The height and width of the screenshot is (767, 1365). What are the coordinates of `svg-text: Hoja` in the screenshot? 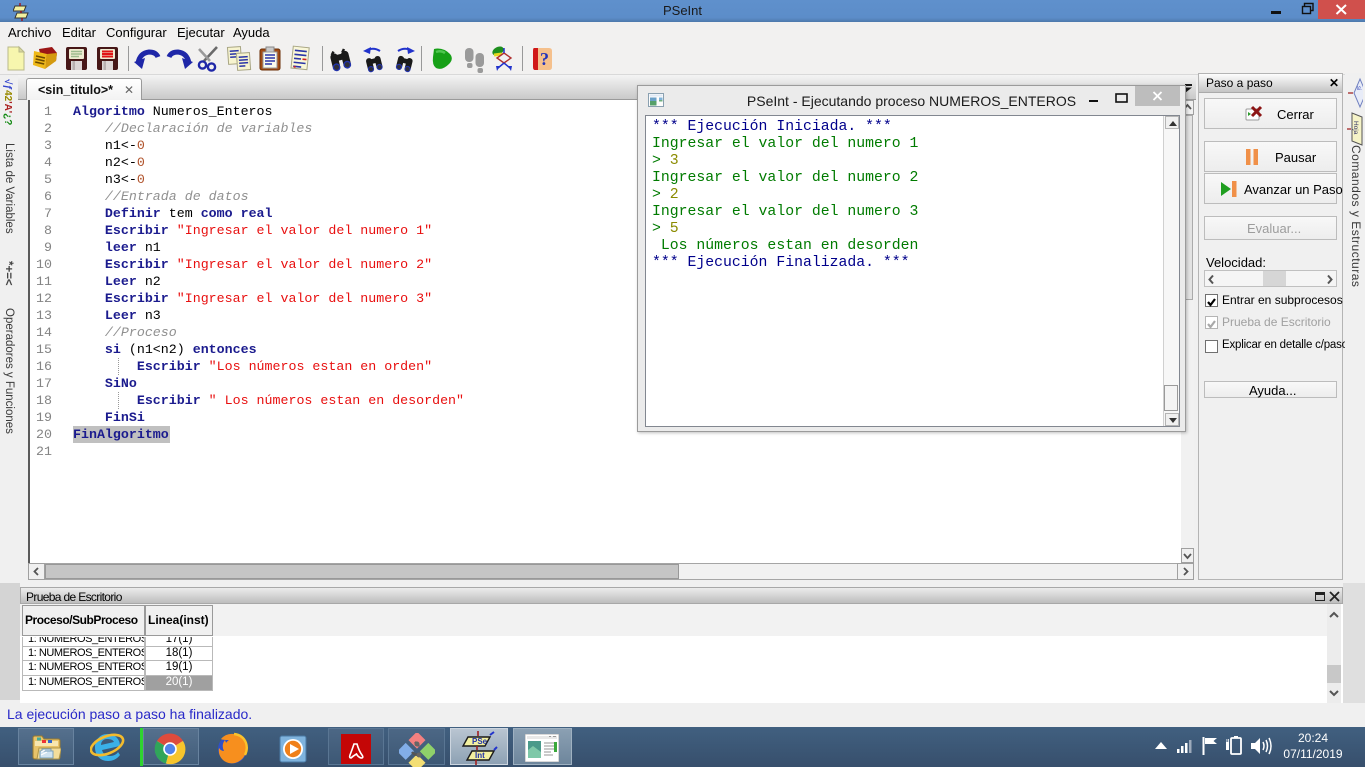 It's located at (1355, 128).